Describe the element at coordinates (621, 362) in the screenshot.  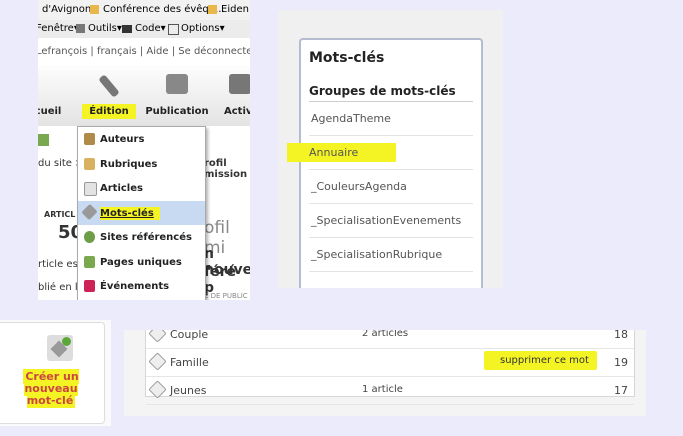
I see `keyword-id: 19` at that location.